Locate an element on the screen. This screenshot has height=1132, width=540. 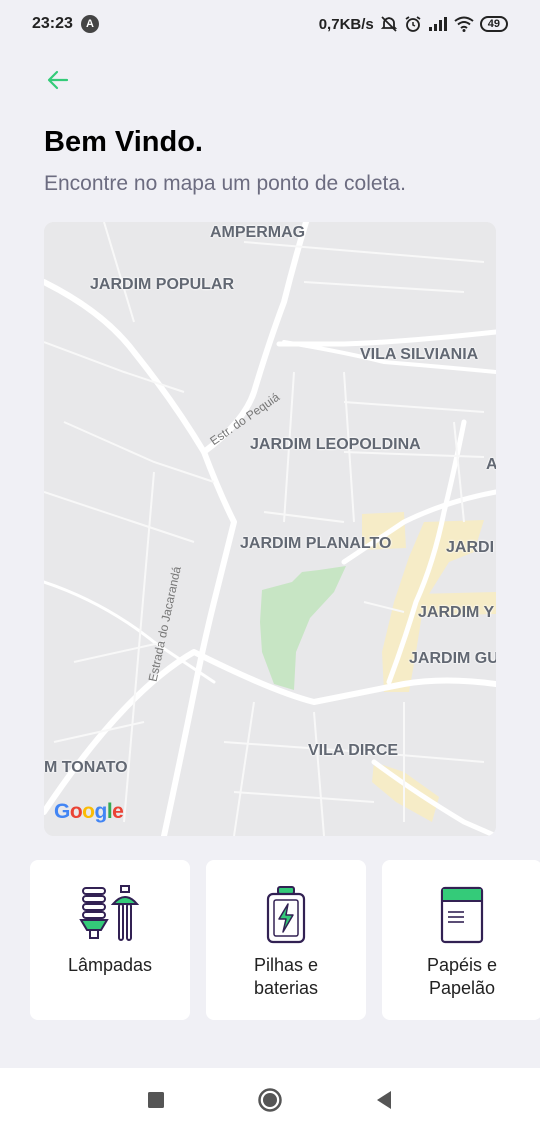
square-icon is located at coordinates (156, 1100).